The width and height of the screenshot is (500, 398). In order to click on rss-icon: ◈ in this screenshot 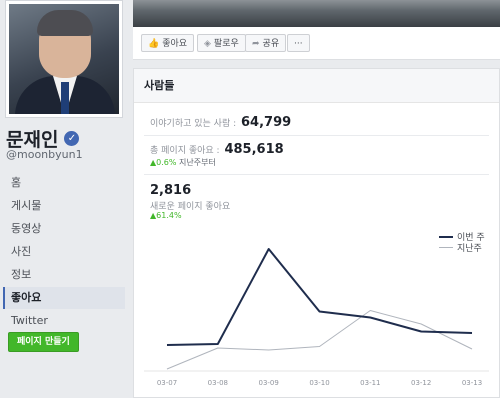, I will do `click(207, 44)`.